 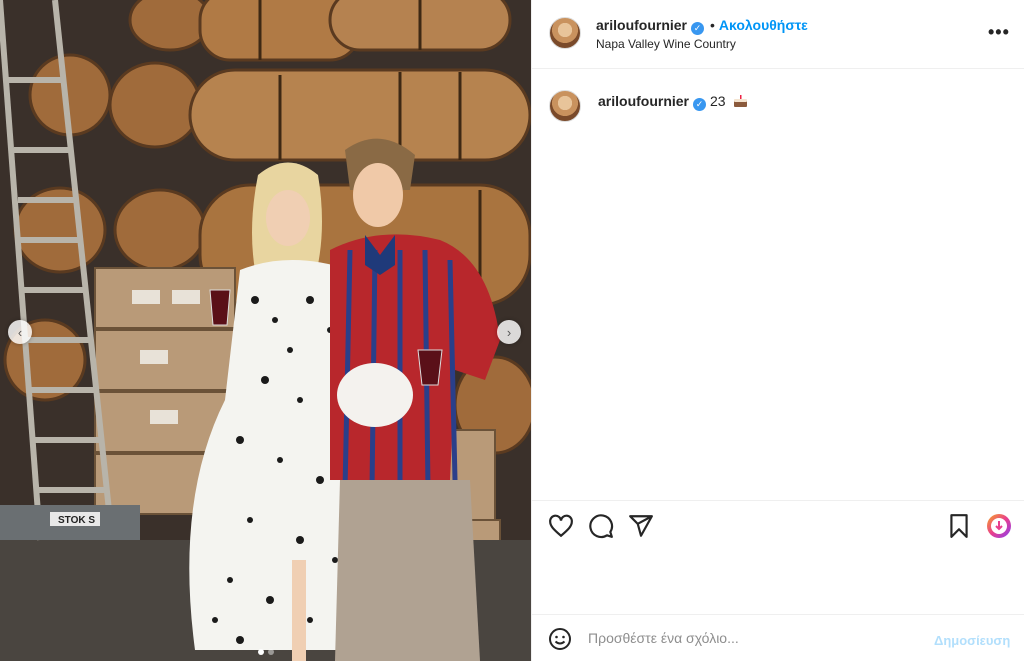 What do you see at coordinates (753, 638) in the screenshot?
I see `comment-input` at bounding box center [753, 638].